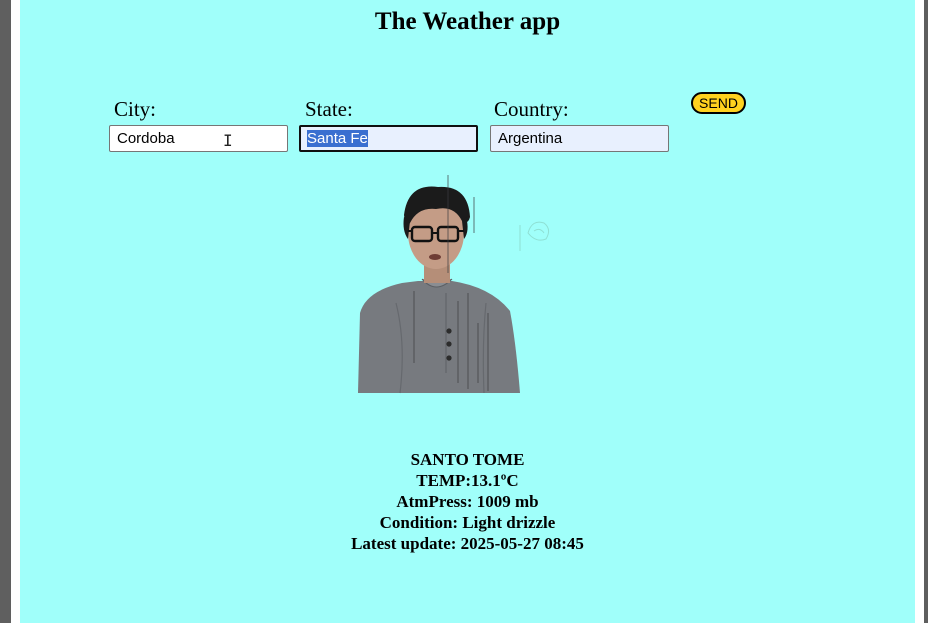  I want to click on temperature: TEMP:13.1ºC, so click(467, 480).